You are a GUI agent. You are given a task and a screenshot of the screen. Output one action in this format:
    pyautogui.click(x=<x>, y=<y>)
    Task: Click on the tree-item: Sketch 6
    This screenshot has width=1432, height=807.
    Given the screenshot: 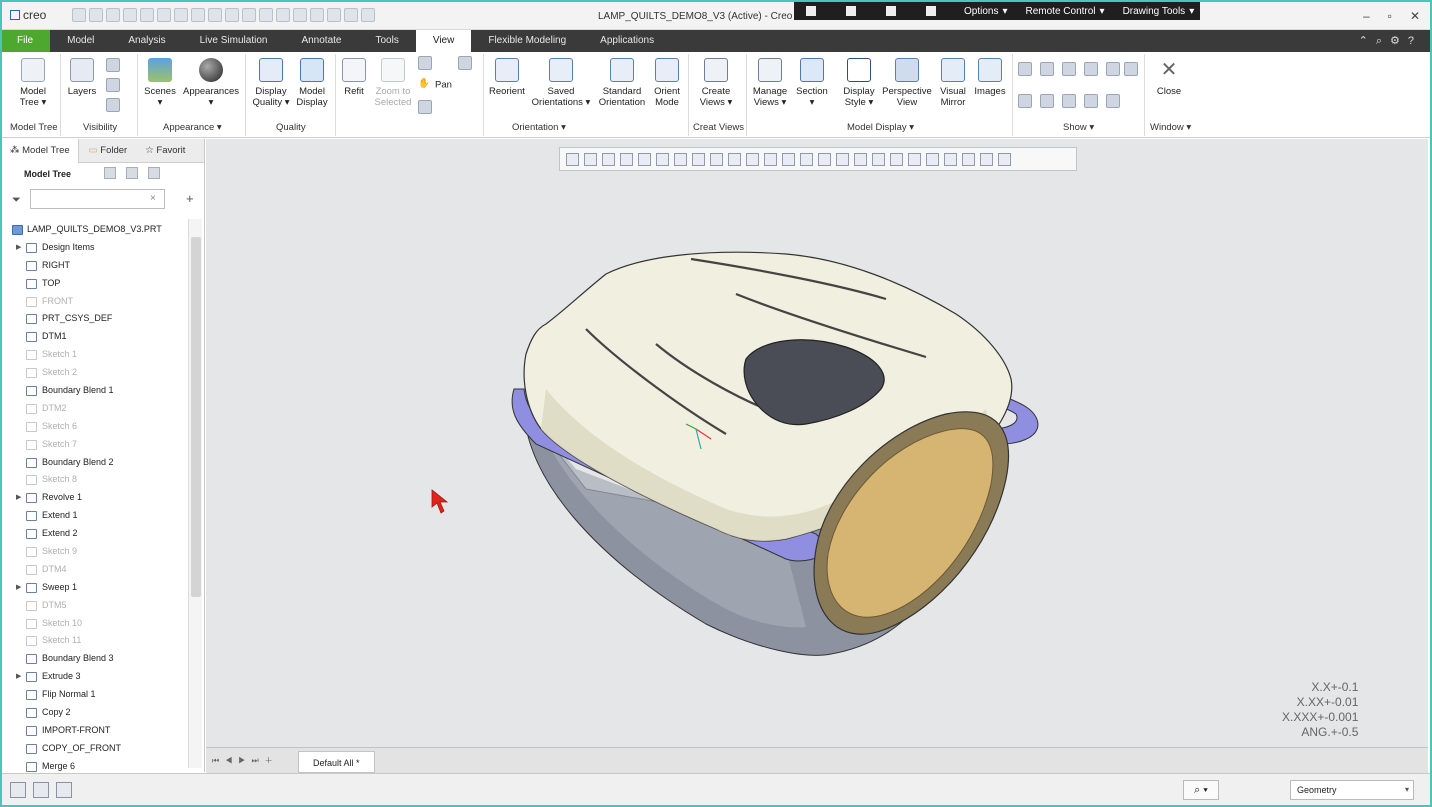 What is the action you would take?
    pyautogui.click(x=94, y=427)
    